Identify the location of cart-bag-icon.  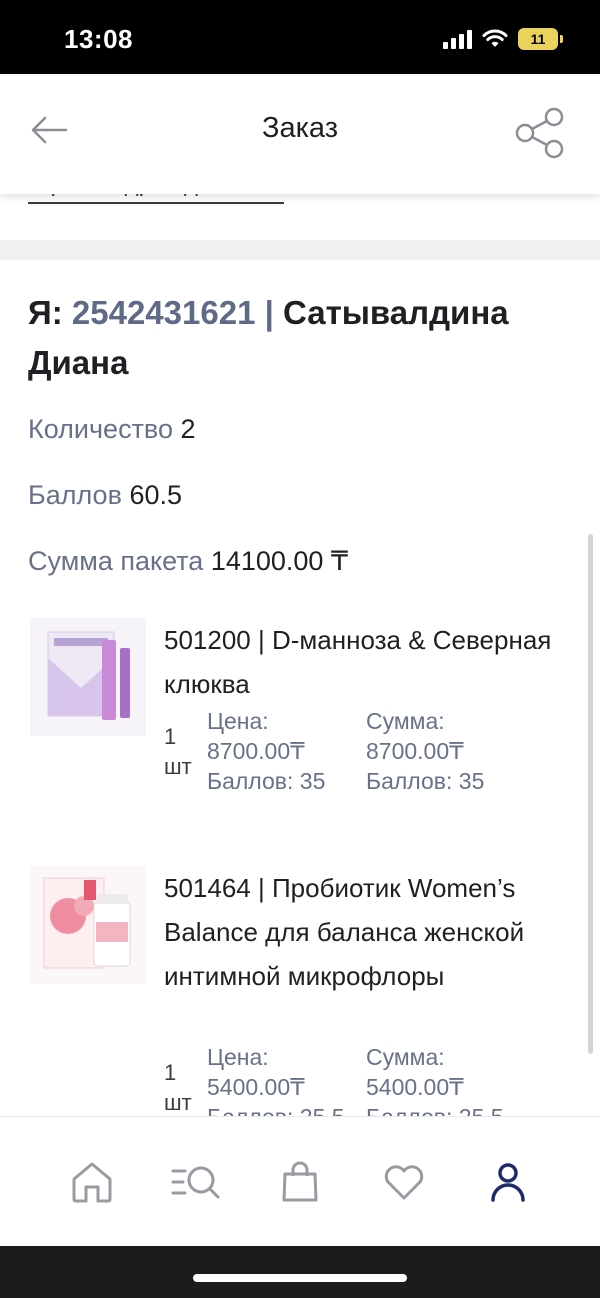
(300, 1181).